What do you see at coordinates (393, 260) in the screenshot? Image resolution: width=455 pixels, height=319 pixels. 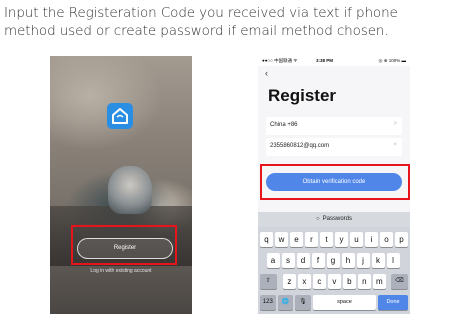 I see `key-l: l` at bounding box center [393, 260].